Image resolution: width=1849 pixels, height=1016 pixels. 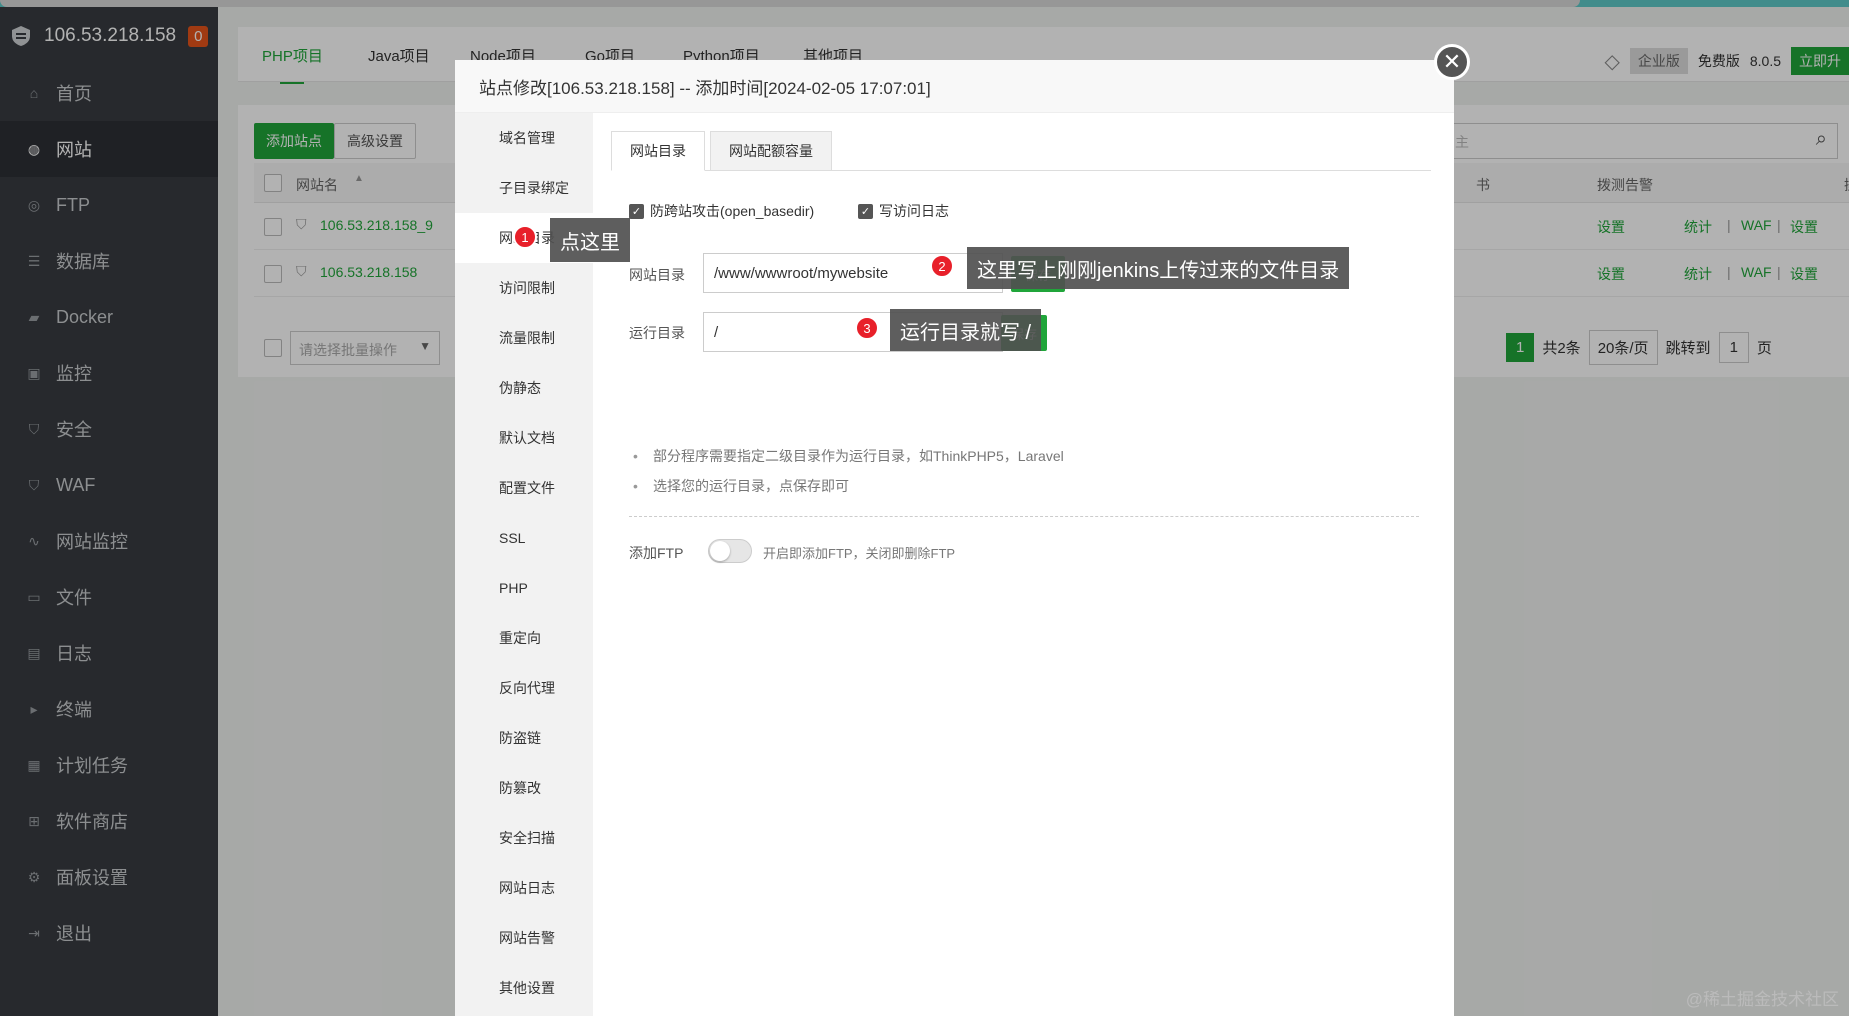 What do you see at coordinates (524, 838) in the screenshot?
I see `nav-item-security-scan: 安全扫描` at bounding box center [524, 838].